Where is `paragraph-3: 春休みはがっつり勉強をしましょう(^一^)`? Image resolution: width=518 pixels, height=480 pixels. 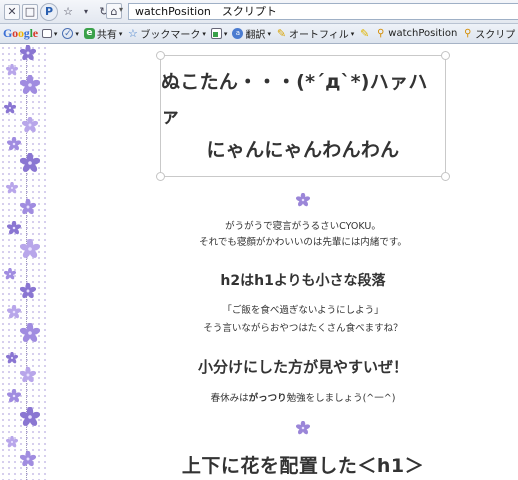 paragraph-3: 春休みはがっつり勉強をしましょう(^一^) is located at coordinates (303, 399).